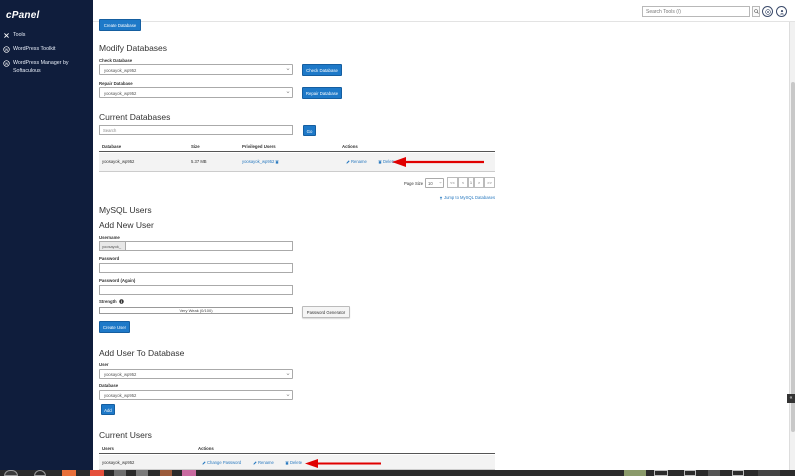 The height and width of the screenshot is (476, 795). Describe the element at coordinates (121, 301) in the screenshot. I see `info-icon` at that location.